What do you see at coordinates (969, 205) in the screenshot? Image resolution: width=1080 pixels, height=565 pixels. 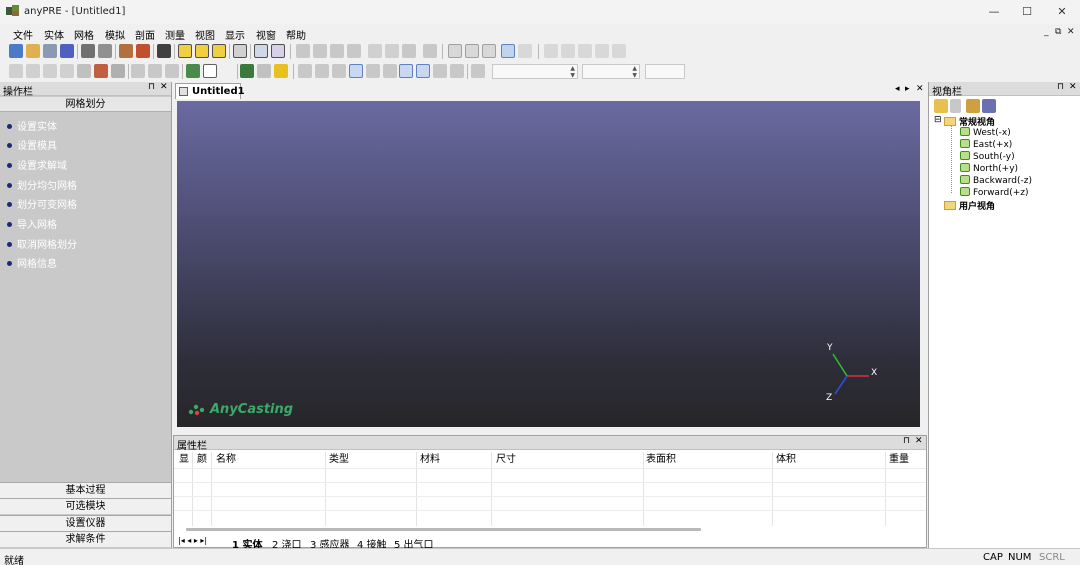 I see `tree-group-user-views: 用户视角` at bounding box center [969, 205].